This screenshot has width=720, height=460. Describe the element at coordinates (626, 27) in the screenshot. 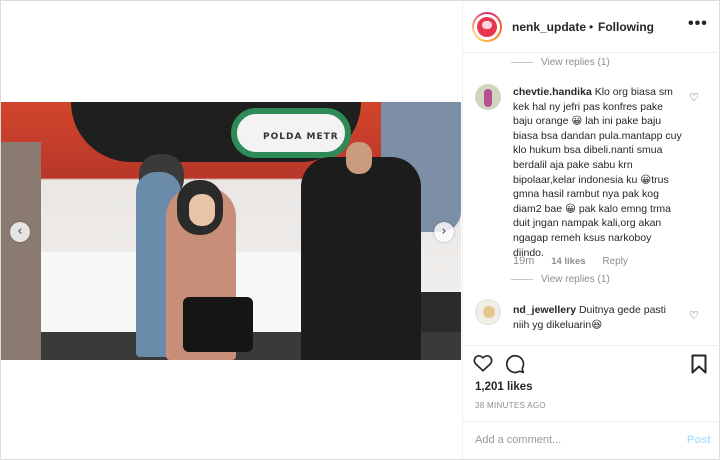

I see `following-button: Following` at that location.